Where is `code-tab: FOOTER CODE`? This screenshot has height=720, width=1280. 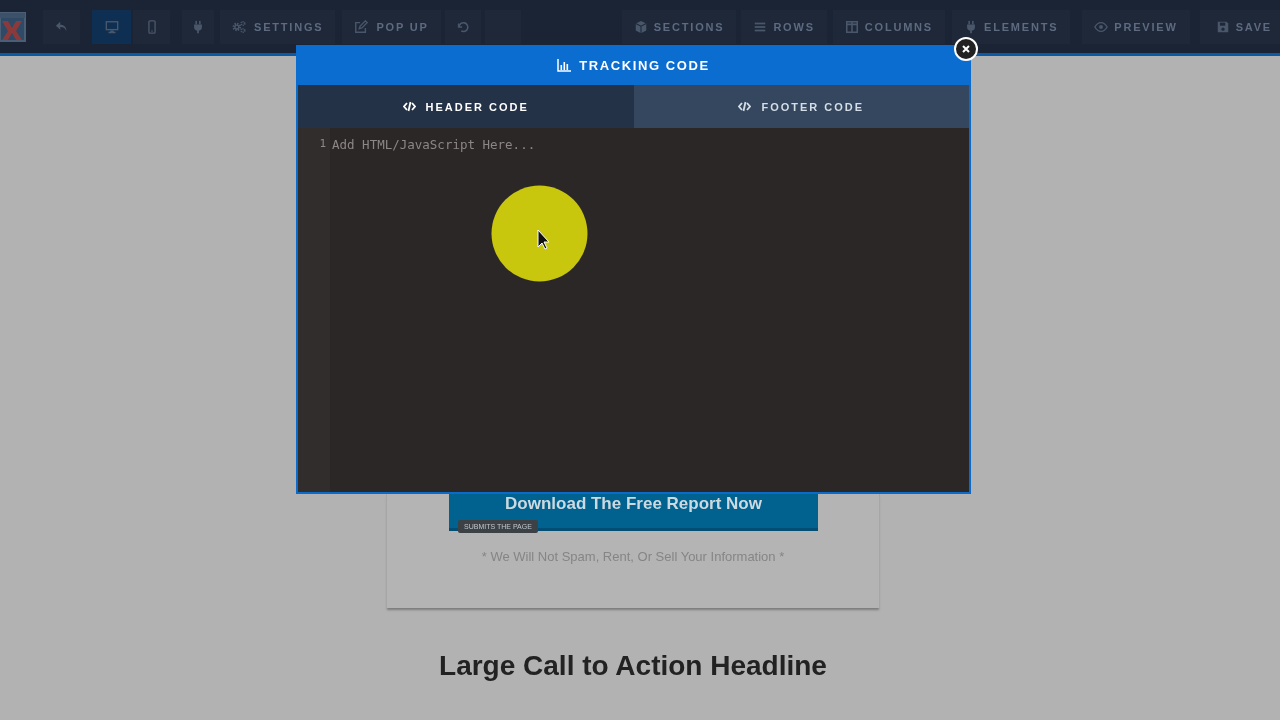 code-tab: FOOTER CODE is located at coordinates (801, 106).